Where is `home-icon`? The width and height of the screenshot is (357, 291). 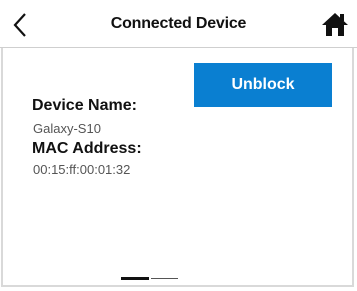
home-icon is located at coordinates (335, 24).